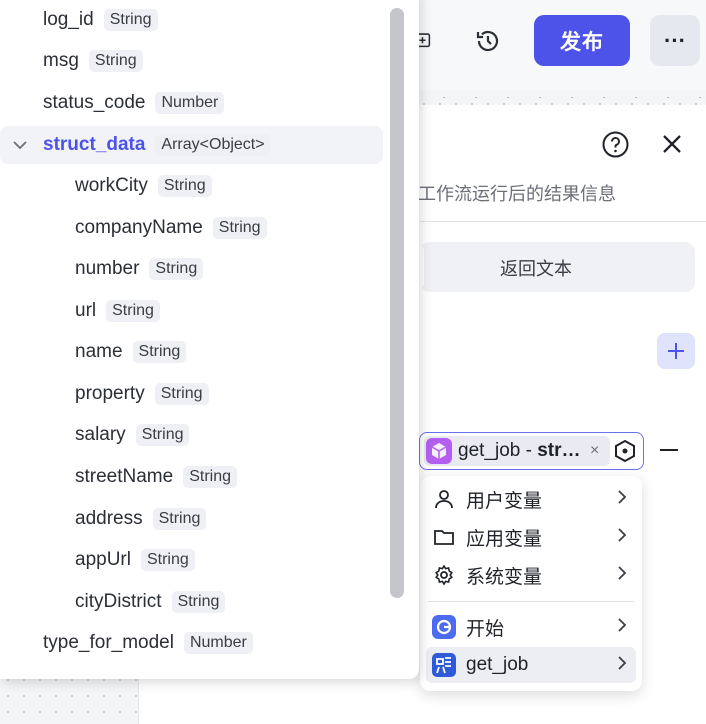  What do you see at coordinates (86, 310) in the screenshot?
I see `field-name: url` at bounding box center [86, 310].